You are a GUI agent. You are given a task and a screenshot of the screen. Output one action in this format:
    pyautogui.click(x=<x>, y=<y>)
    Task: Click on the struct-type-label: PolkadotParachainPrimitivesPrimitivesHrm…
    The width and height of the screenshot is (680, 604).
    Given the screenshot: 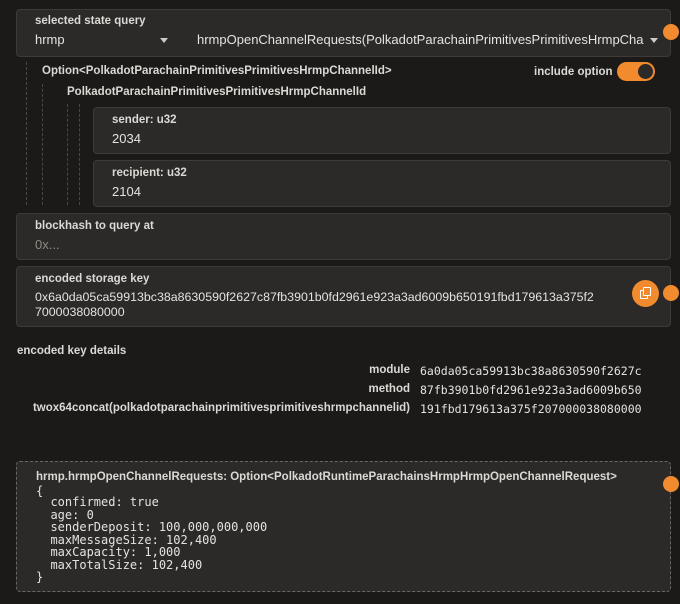 What is the action you would take?
    pyautogui.click(x=217, y=92)
    